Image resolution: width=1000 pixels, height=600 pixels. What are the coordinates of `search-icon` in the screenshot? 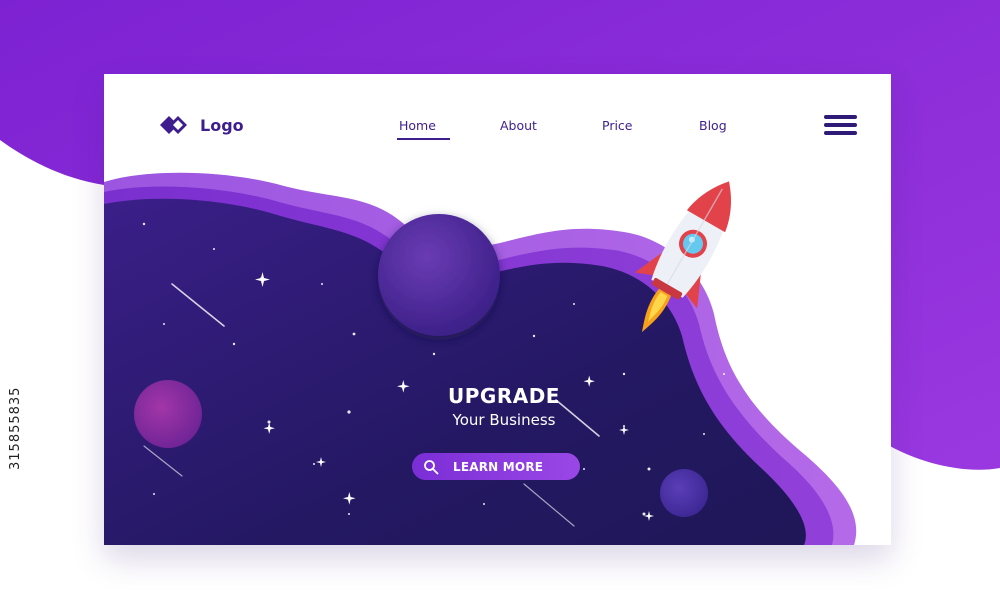 It's located at (431, 466).